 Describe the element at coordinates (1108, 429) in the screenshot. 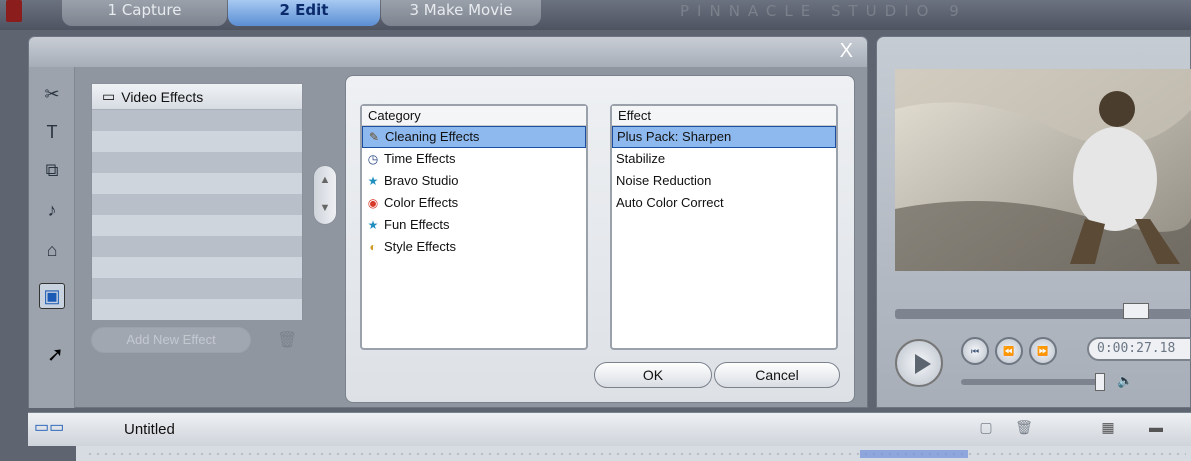

I see `storyboard-view-icon: ▦` at that location.